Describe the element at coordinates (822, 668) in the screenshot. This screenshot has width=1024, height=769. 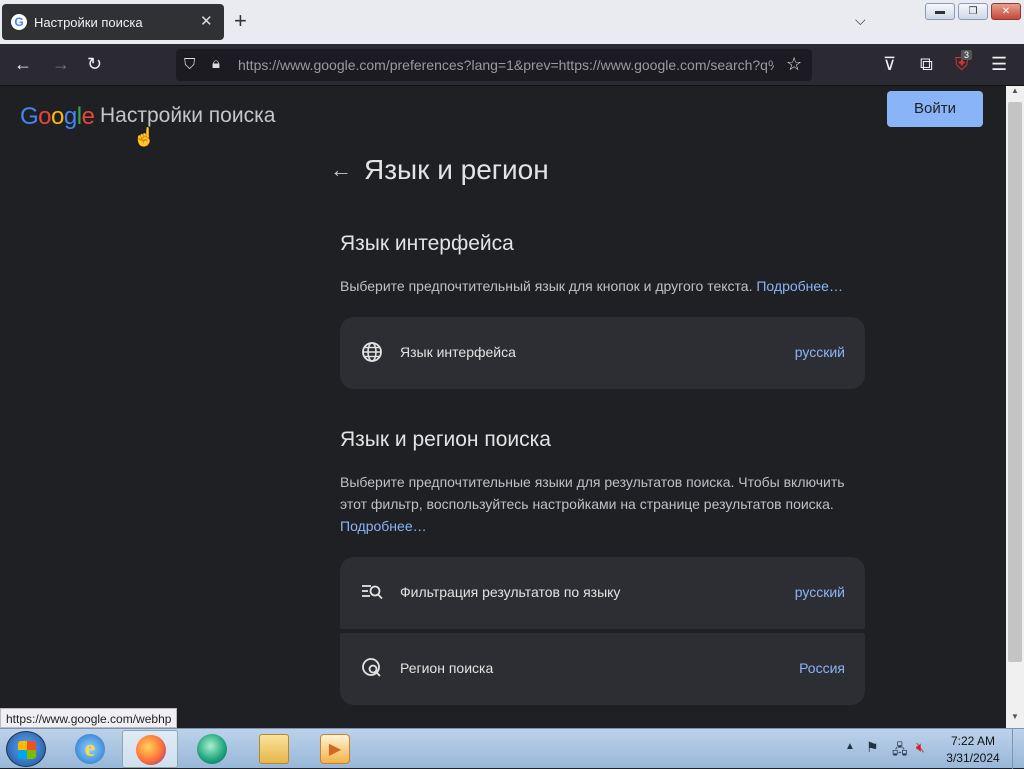
I see `search-region-value: Россия` at that location.